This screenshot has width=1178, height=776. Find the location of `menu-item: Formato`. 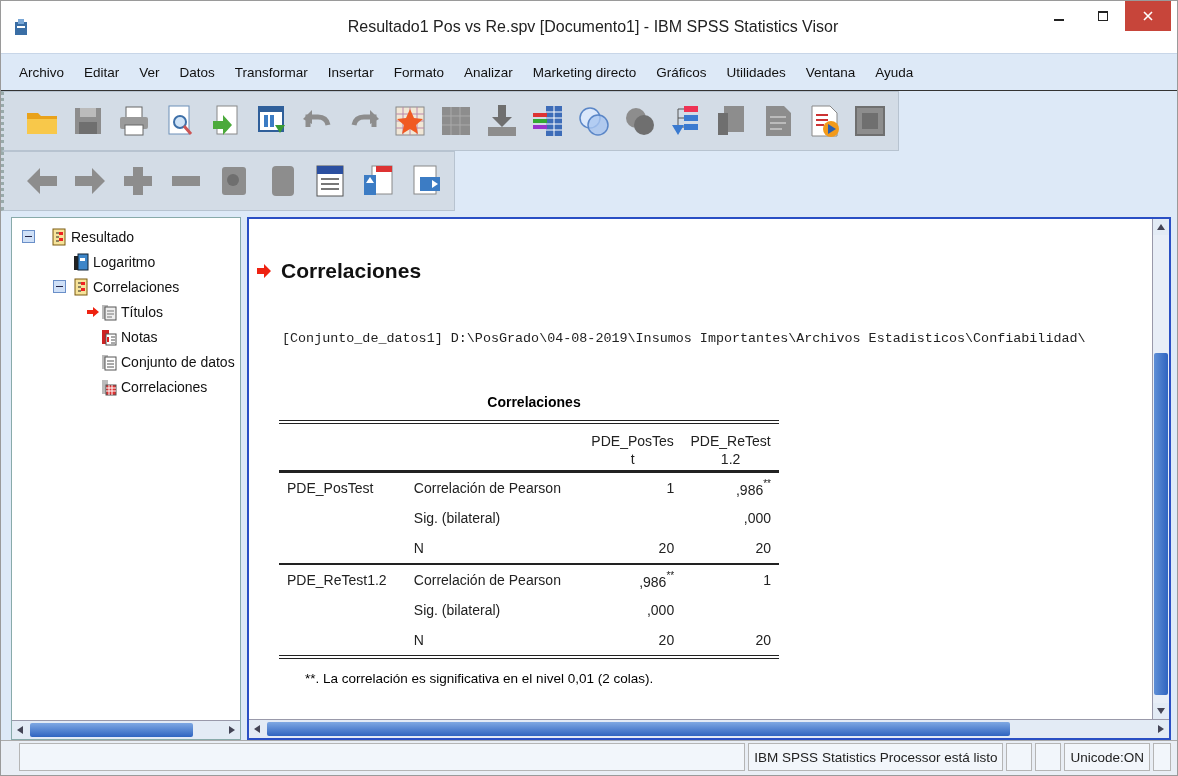

menu-item: Formato is located at coordinates (418, 72).